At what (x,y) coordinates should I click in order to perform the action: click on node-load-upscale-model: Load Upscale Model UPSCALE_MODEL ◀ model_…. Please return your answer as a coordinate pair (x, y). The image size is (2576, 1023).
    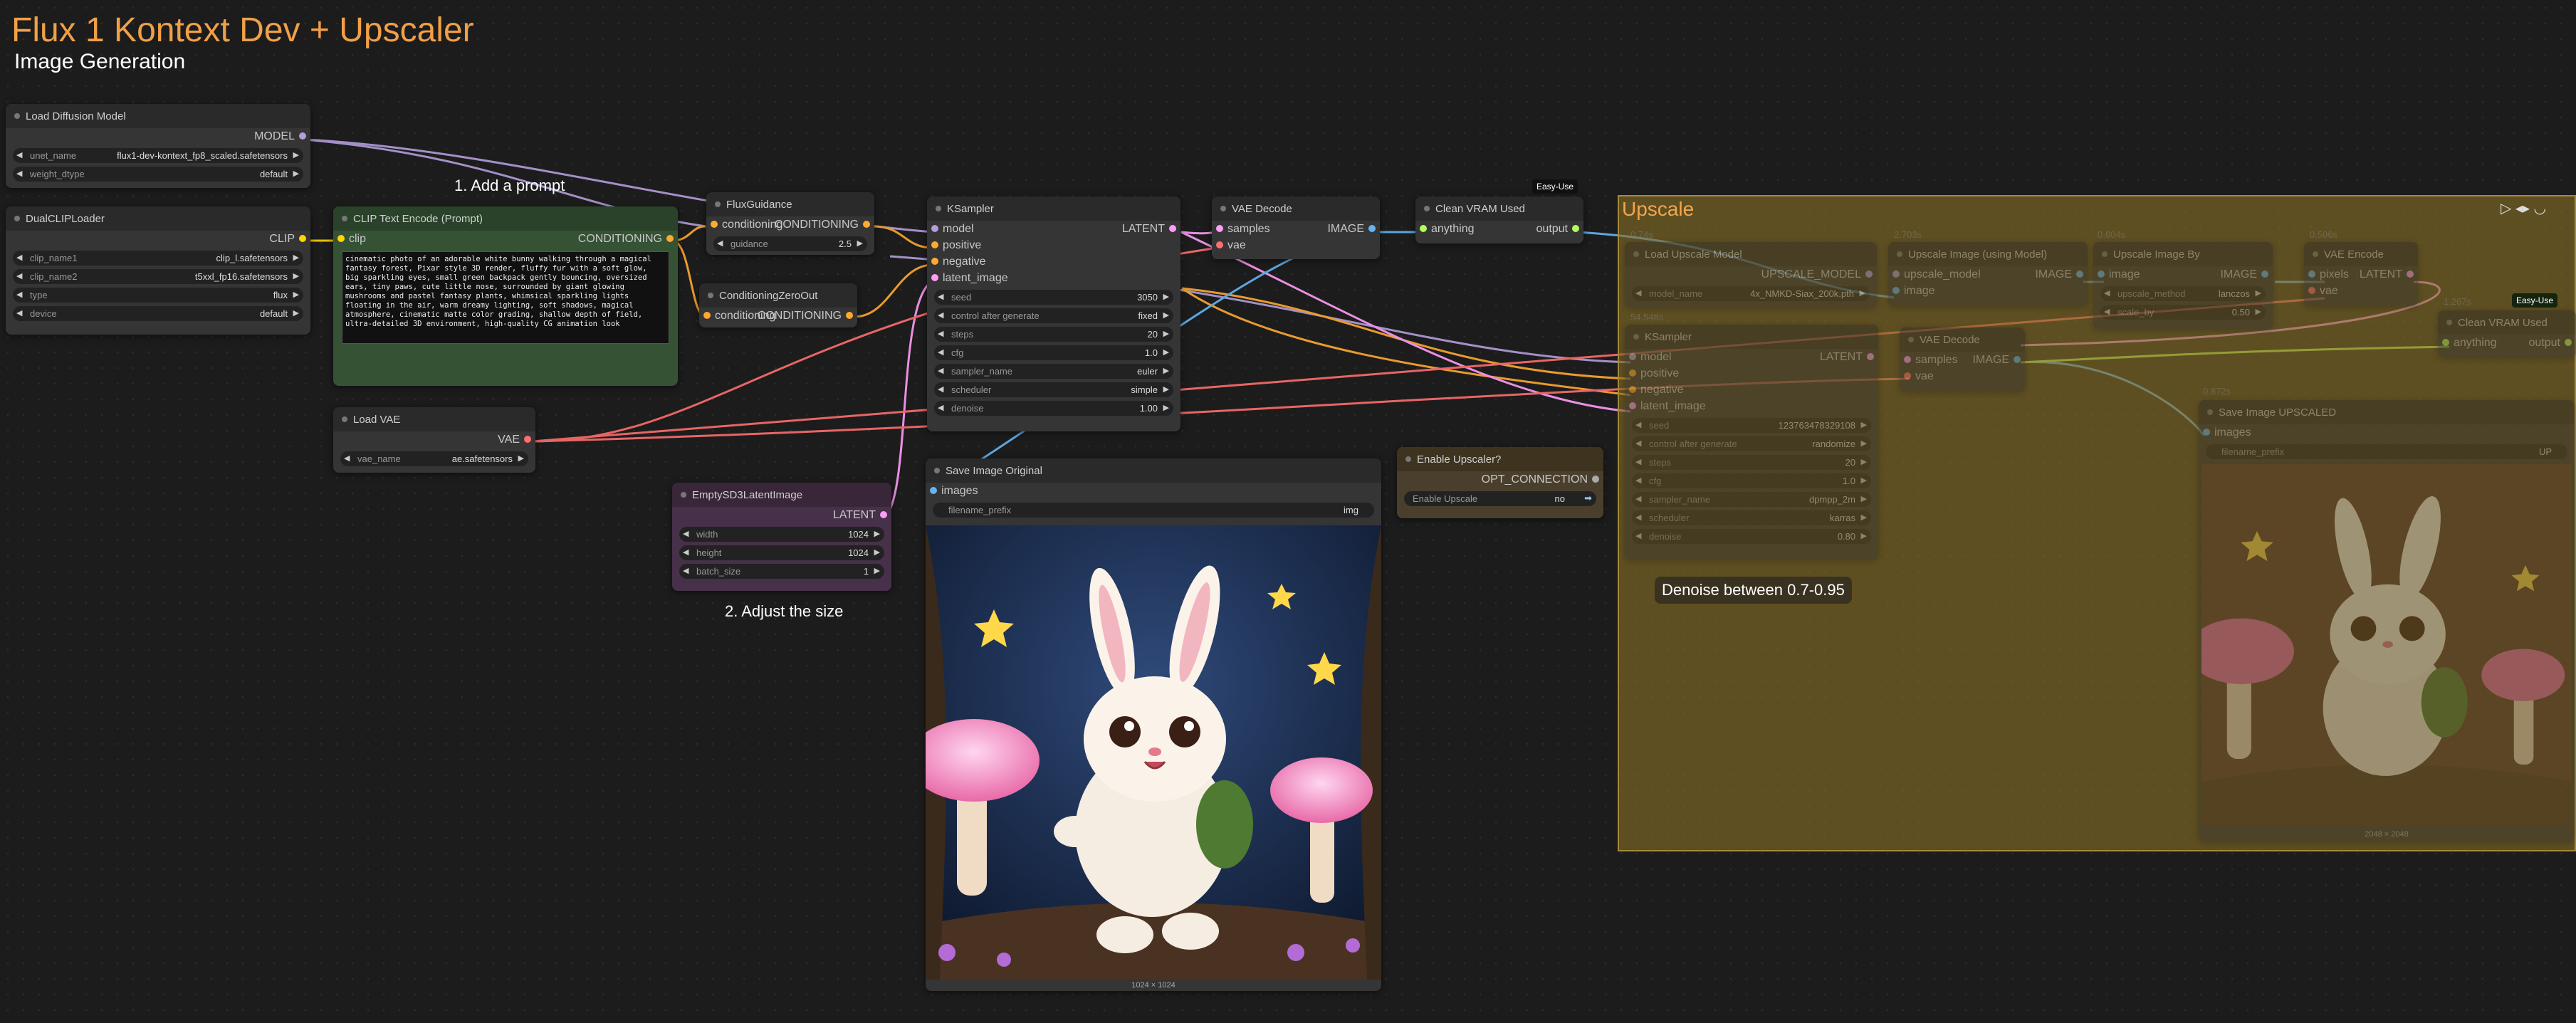
    Looking at the image, I should click on (1751, 275).